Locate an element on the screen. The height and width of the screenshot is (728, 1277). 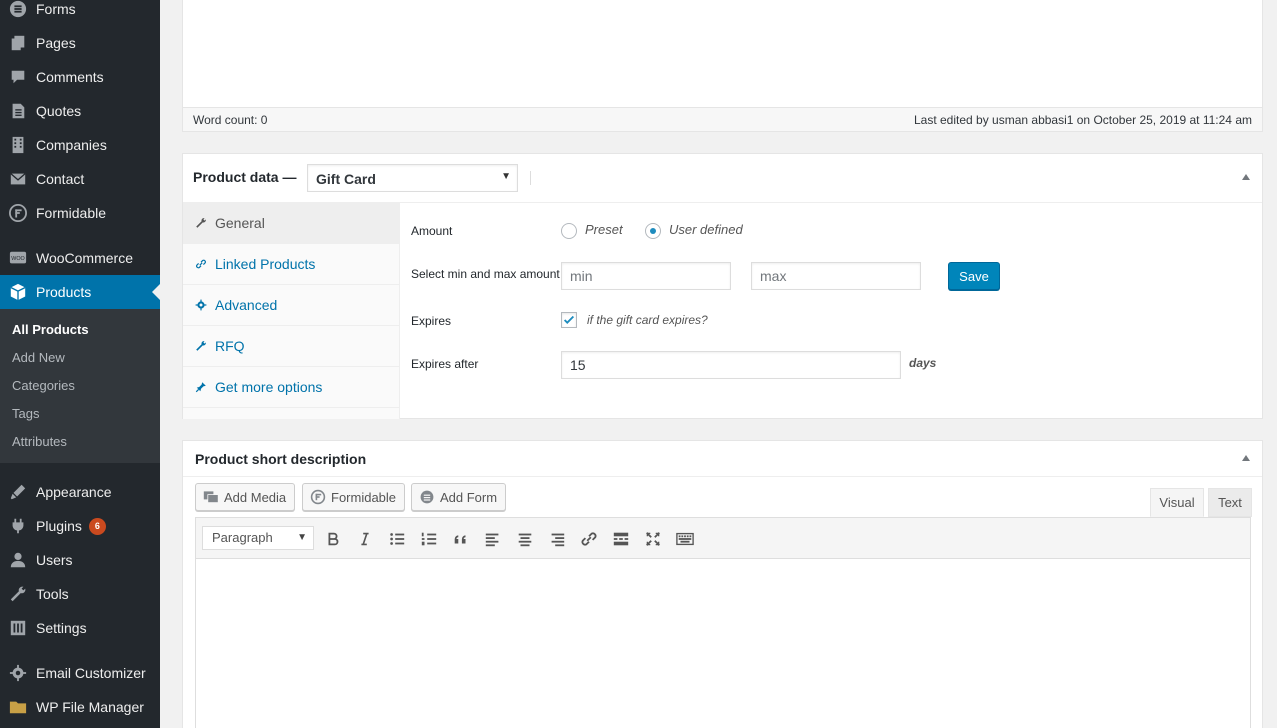
tab-get-more-options: Get more options is located at coordinates (291, 387).